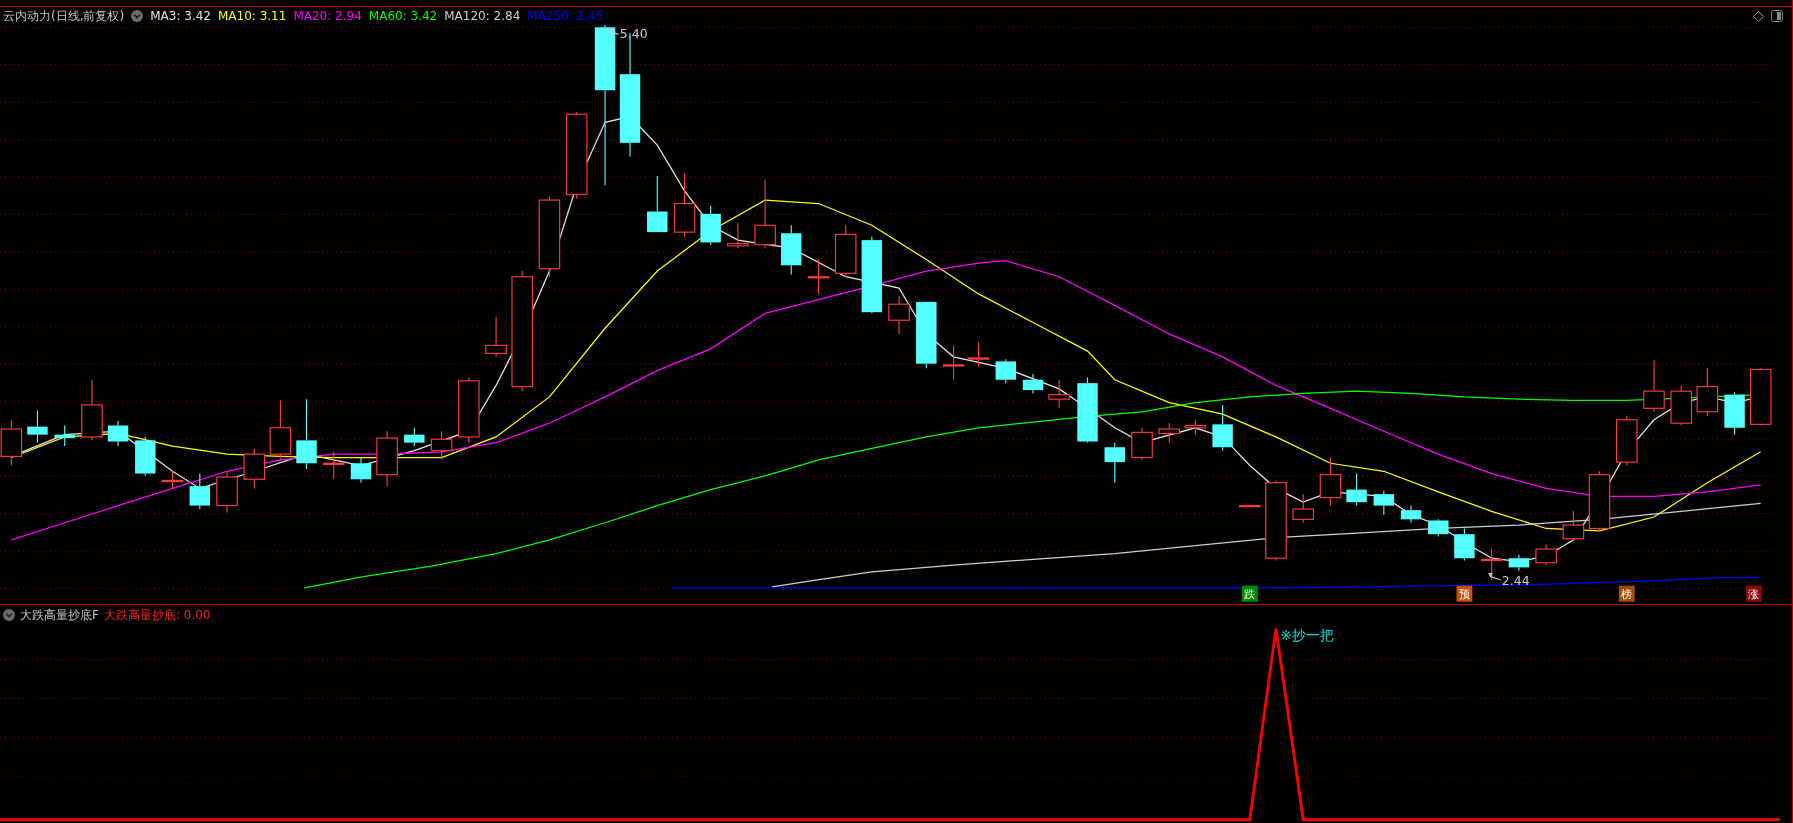 This screenshot has width=1793, height=823. What do you see at coordinates (1777, 16) in the screenshot?
I see `panel-toggle-icon` at bounding box center [1777, 16].